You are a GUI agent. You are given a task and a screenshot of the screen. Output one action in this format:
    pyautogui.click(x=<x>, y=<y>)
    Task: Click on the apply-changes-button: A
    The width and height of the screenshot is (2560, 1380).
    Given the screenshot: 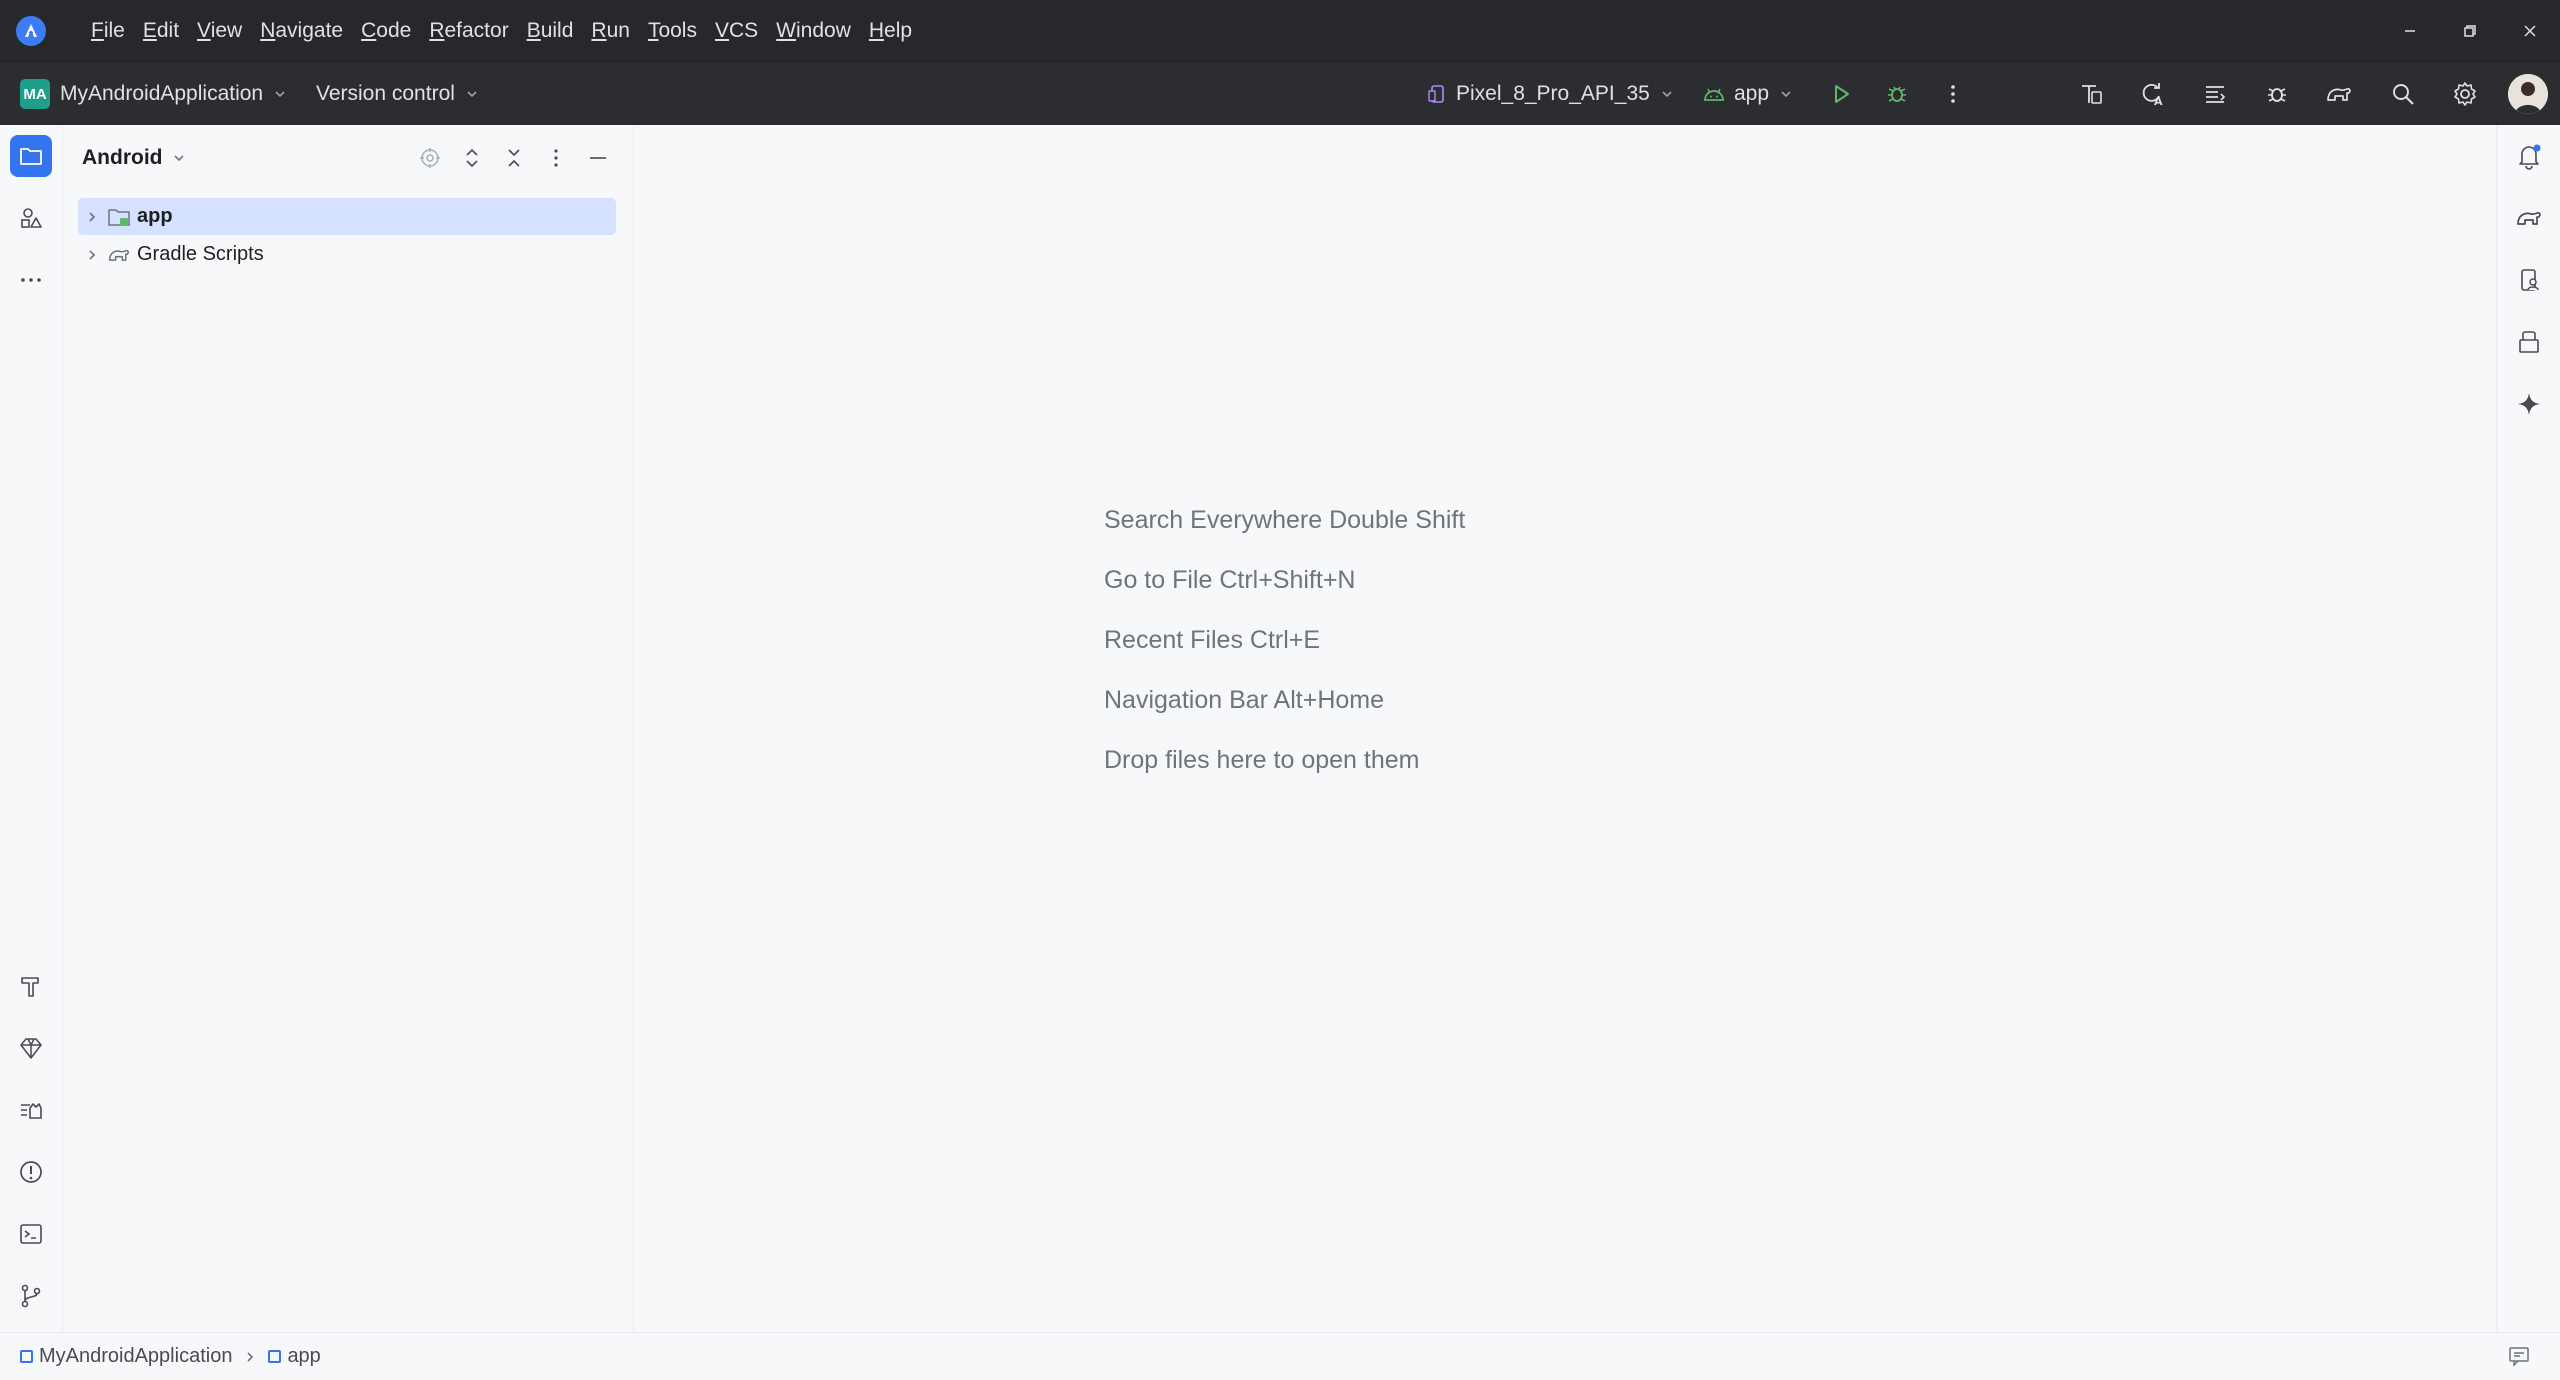 What is the action you would take?
    pyautogui.click(x=2153, y=94)
    